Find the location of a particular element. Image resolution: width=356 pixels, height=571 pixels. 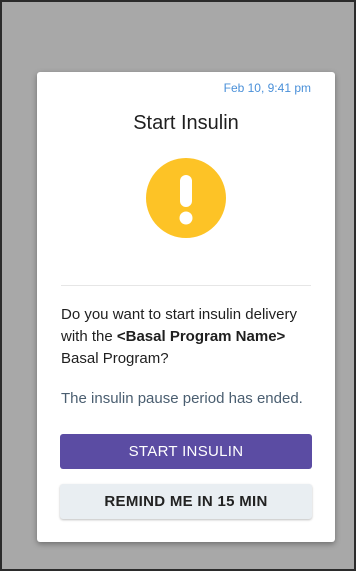

pause-ended-message: The insulin pause period has ended. is located at coordinates (182, 398).